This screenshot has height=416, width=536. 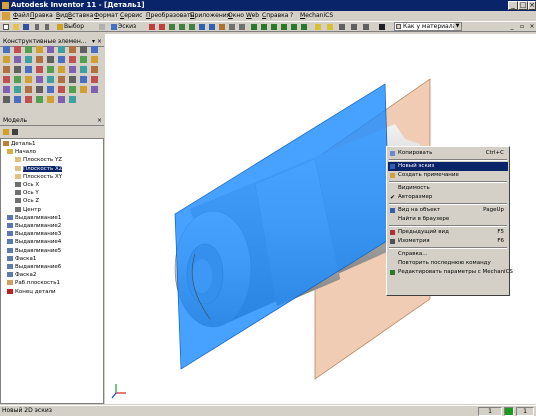 I want to click on zoom-icon, so click(x=172, y=27).